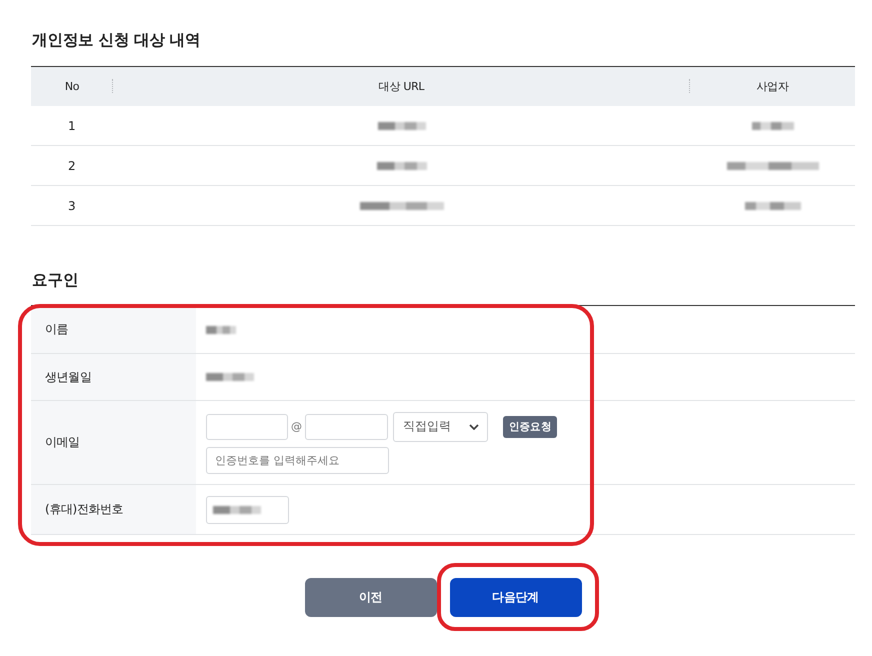 This screenshot has width=872, height=656. What do you see at coordinates (440, 427) in the screenshot?
I see `domain-select: 직접입력` at bounding box center [440, 427].